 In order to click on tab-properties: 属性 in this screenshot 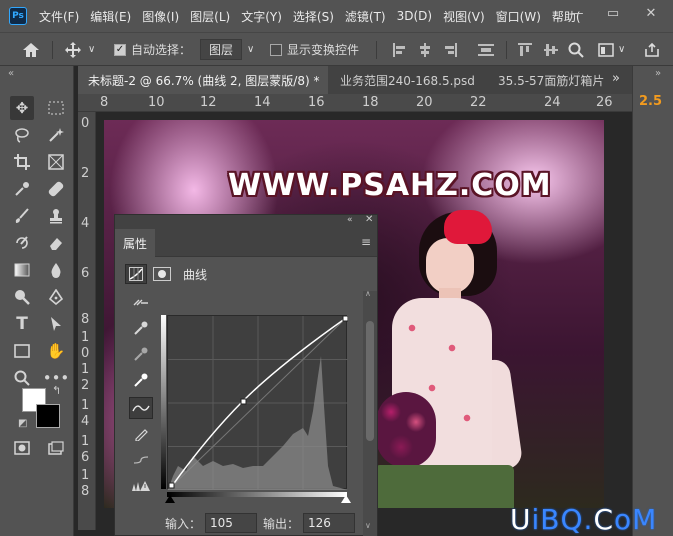, I will do `click(135, 243)`.